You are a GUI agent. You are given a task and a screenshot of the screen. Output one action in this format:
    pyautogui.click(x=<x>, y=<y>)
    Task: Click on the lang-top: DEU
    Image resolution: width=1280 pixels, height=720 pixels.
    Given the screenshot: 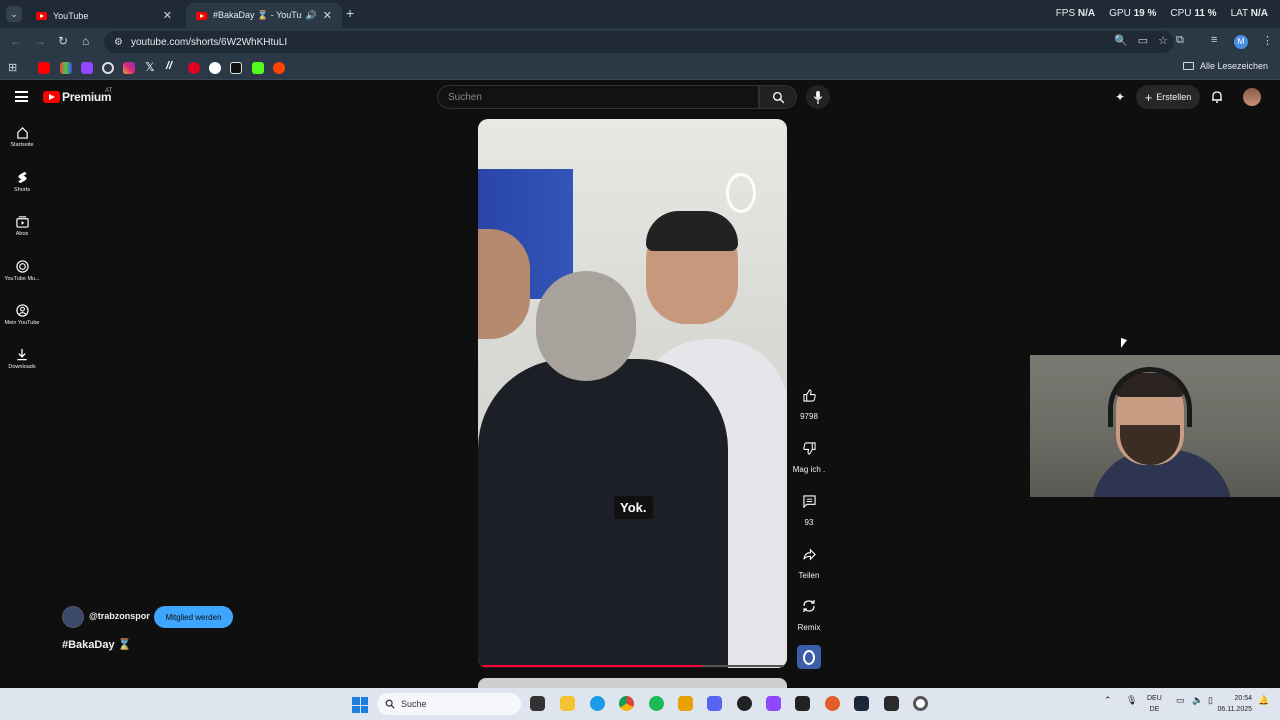 What is the action you would take?
    pyautogui.click(x=1154, y=698)
    